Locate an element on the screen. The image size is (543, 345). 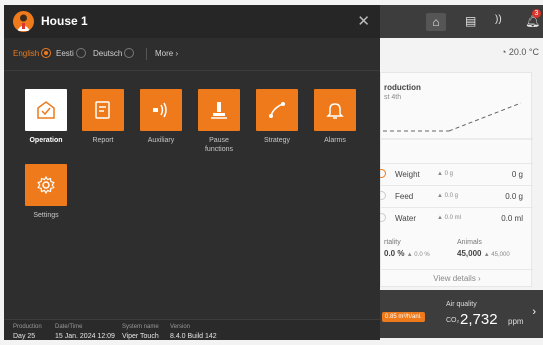
auxiliary-nav-icon: )) is located at coordinates (498, 19).